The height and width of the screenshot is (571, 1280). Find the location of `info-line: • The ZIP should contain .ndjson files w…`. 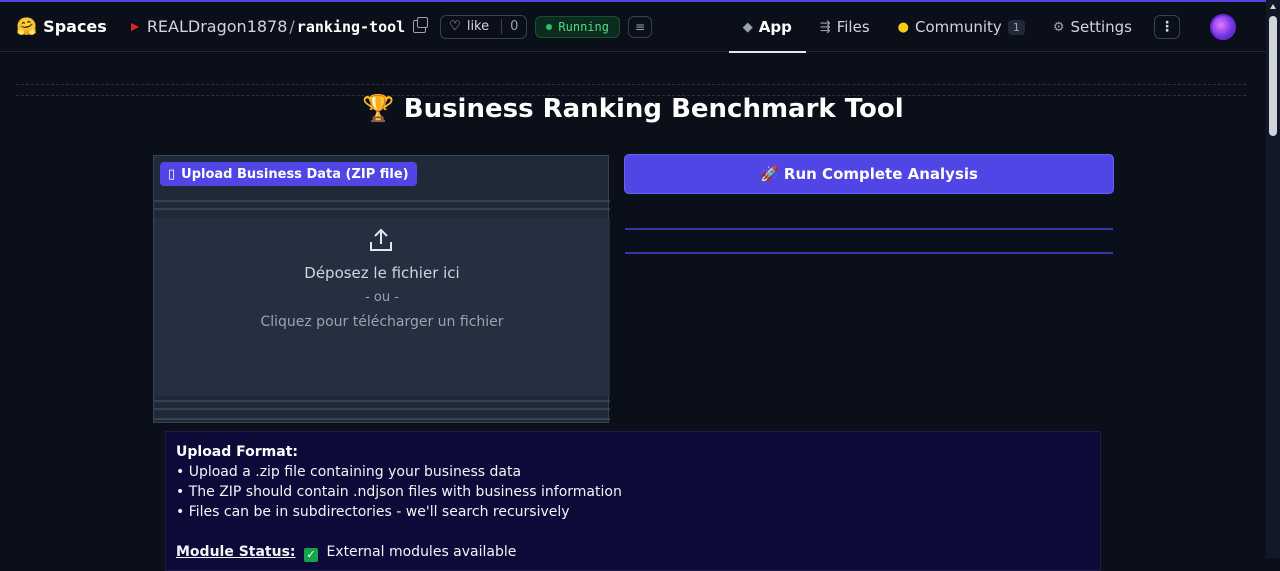

info-line: • The ZIP should contain .ndjson files w… is located at coordinates (399, 492).